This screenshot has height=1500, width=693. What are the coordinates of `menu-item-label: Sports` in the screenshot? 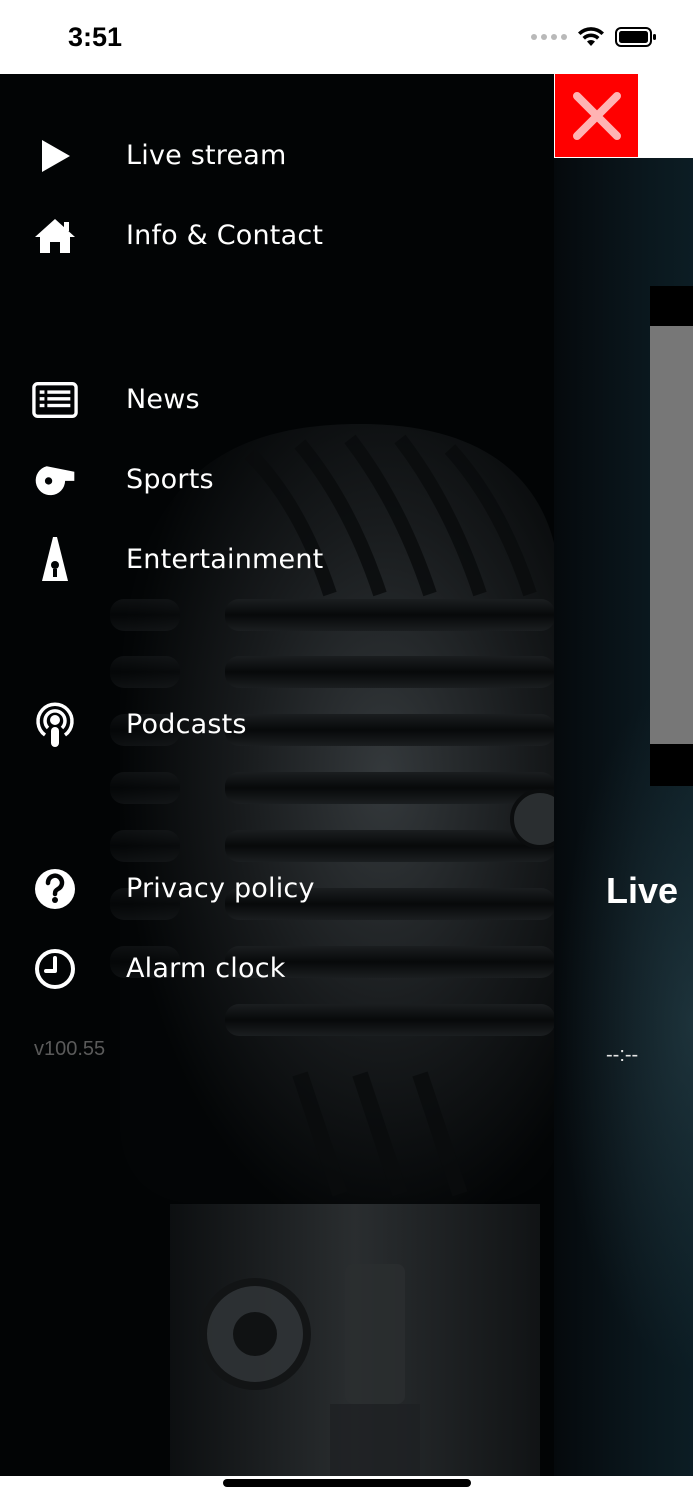 It's located at (170, 479).